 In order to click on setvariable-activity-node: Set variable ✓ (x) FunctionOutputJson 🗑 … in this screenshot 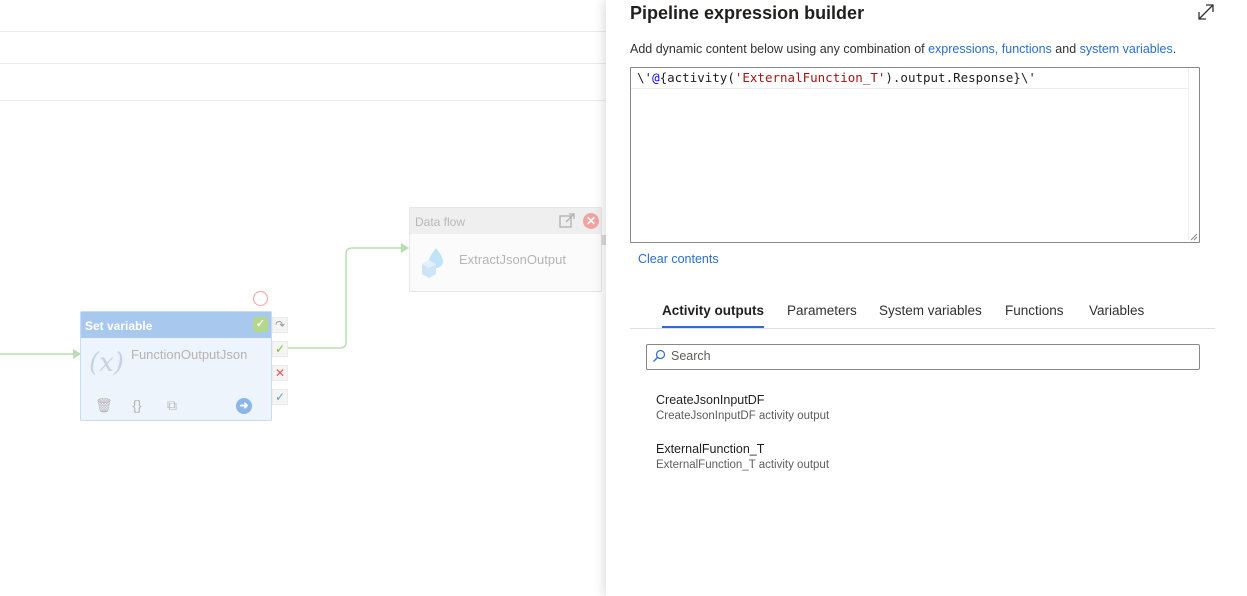, I will do `click(176, 366)`.